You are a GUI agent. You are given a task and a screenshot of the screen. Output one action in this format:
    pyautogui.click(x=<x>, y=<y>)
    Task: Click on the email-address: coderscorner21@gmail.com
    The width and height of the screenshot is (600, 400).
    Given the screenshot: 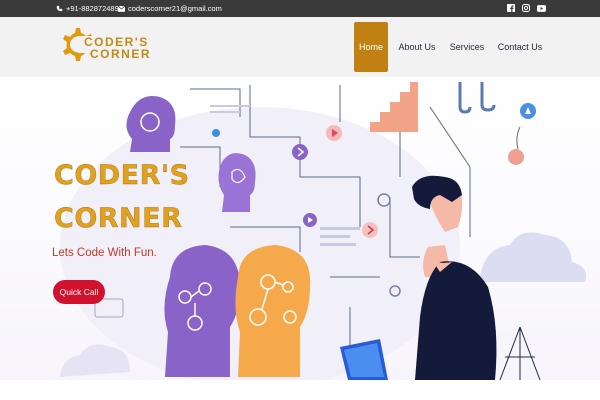 What is the action you would take?
    pyautogui.click(x=175, y=8)
    